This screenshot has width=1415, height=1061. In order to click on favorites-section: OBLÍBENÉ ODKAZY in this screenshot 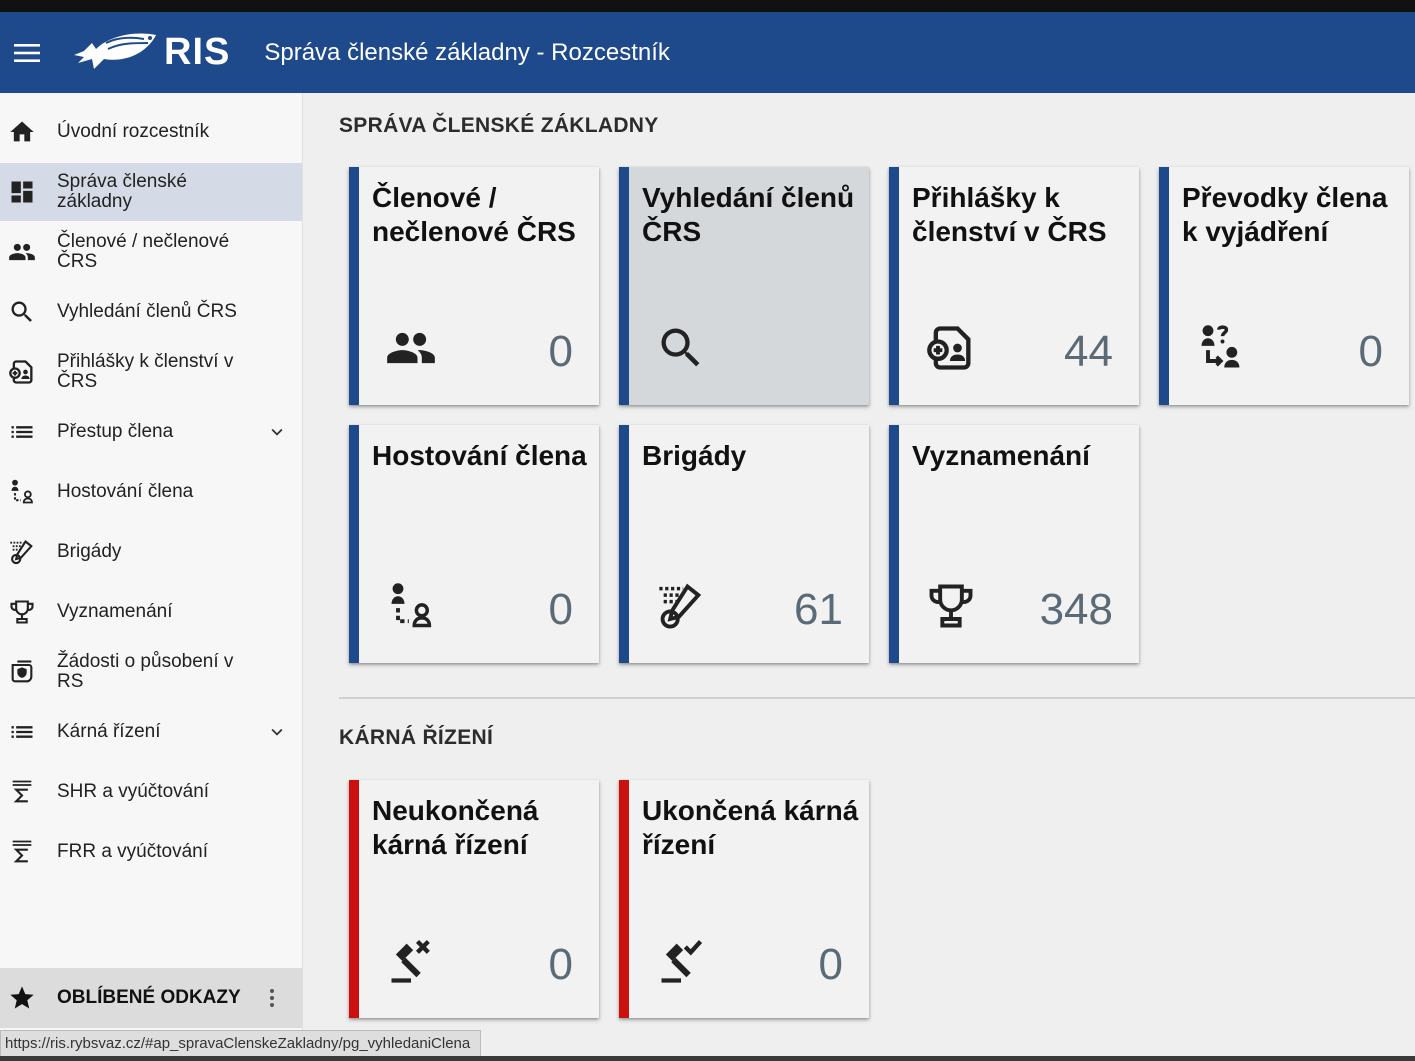, I will do `click(151, 998)`.